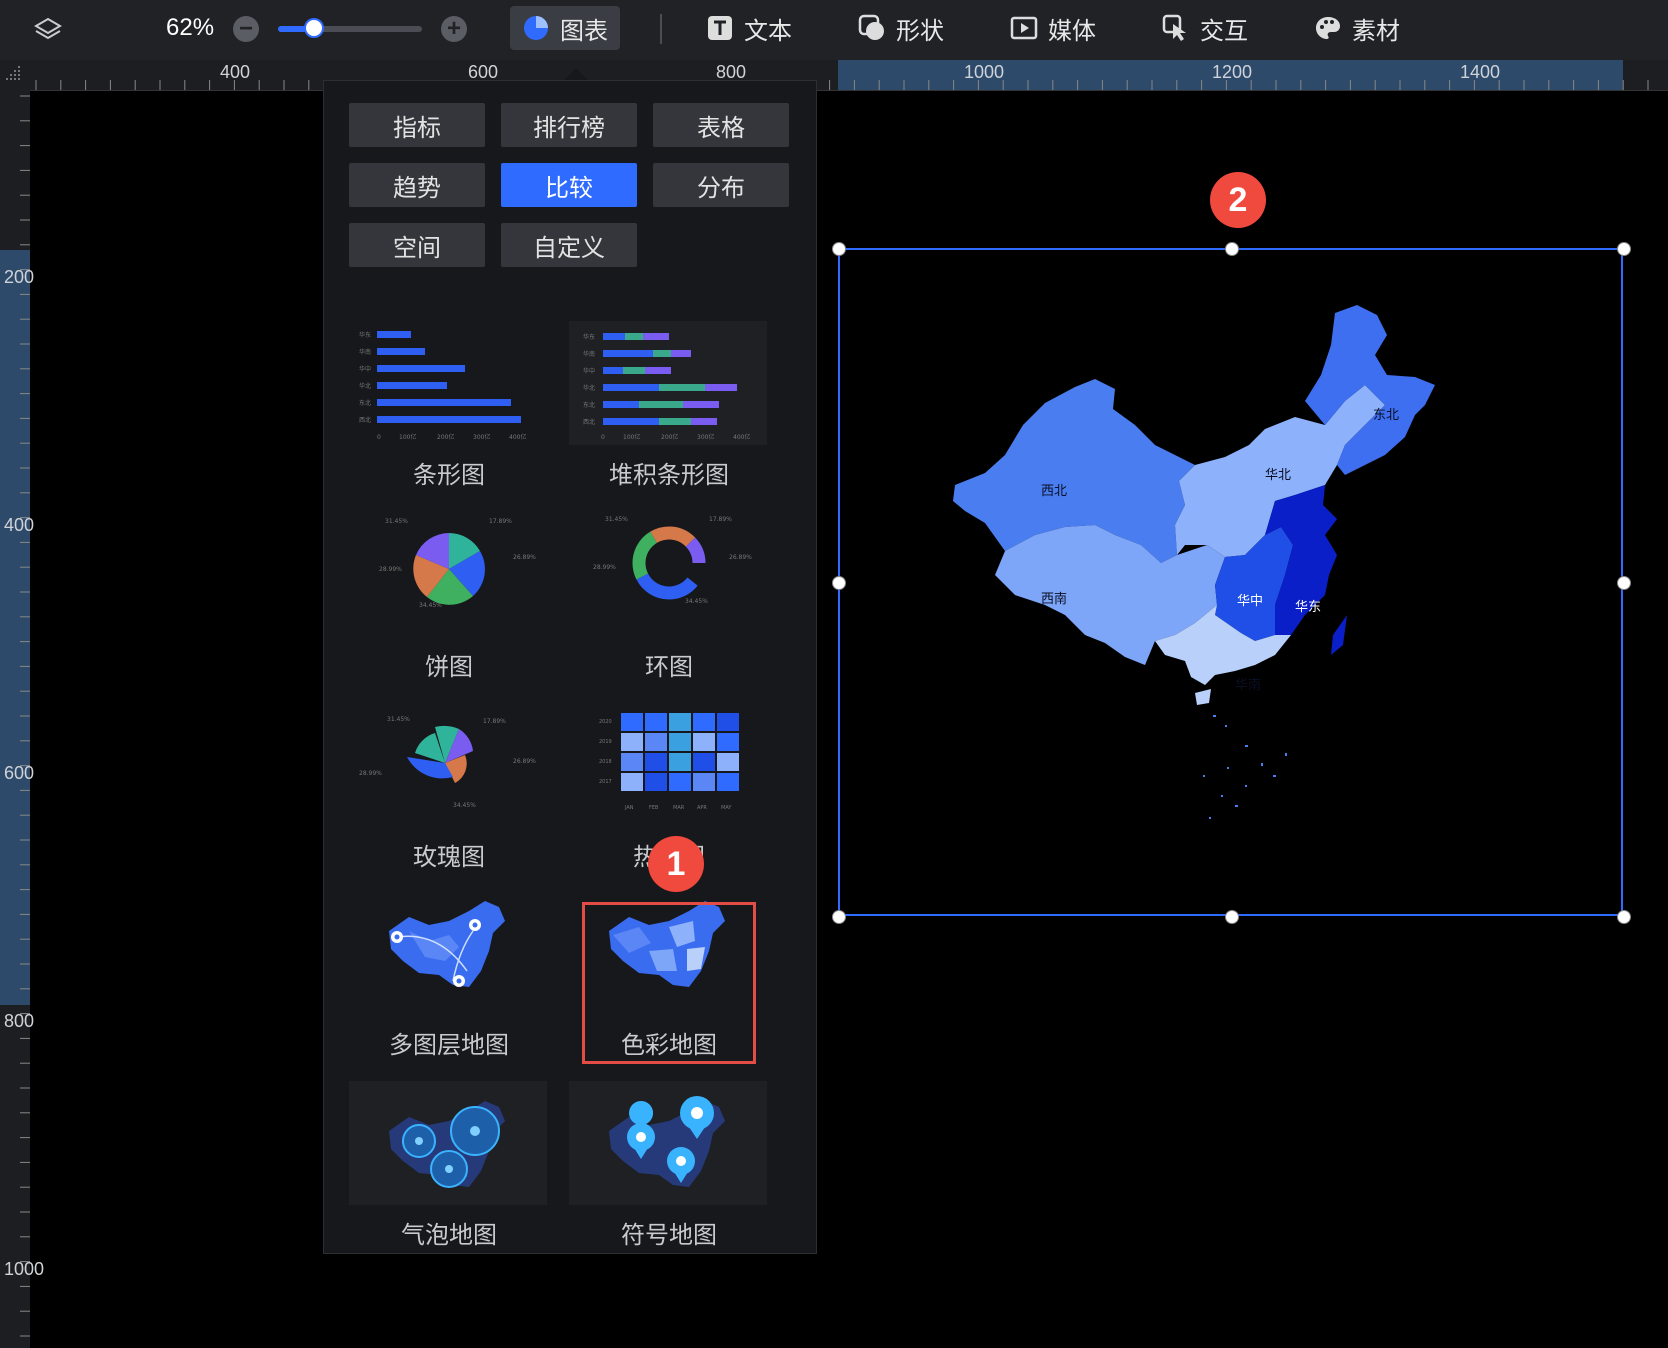  What do you see at coordinates (449, 597) in the screenshot?
I see `chart-card-pie: 31.45% 17.89% 26.89% 28.99% 34.45% 饼图` at bounding box center [449, 597].